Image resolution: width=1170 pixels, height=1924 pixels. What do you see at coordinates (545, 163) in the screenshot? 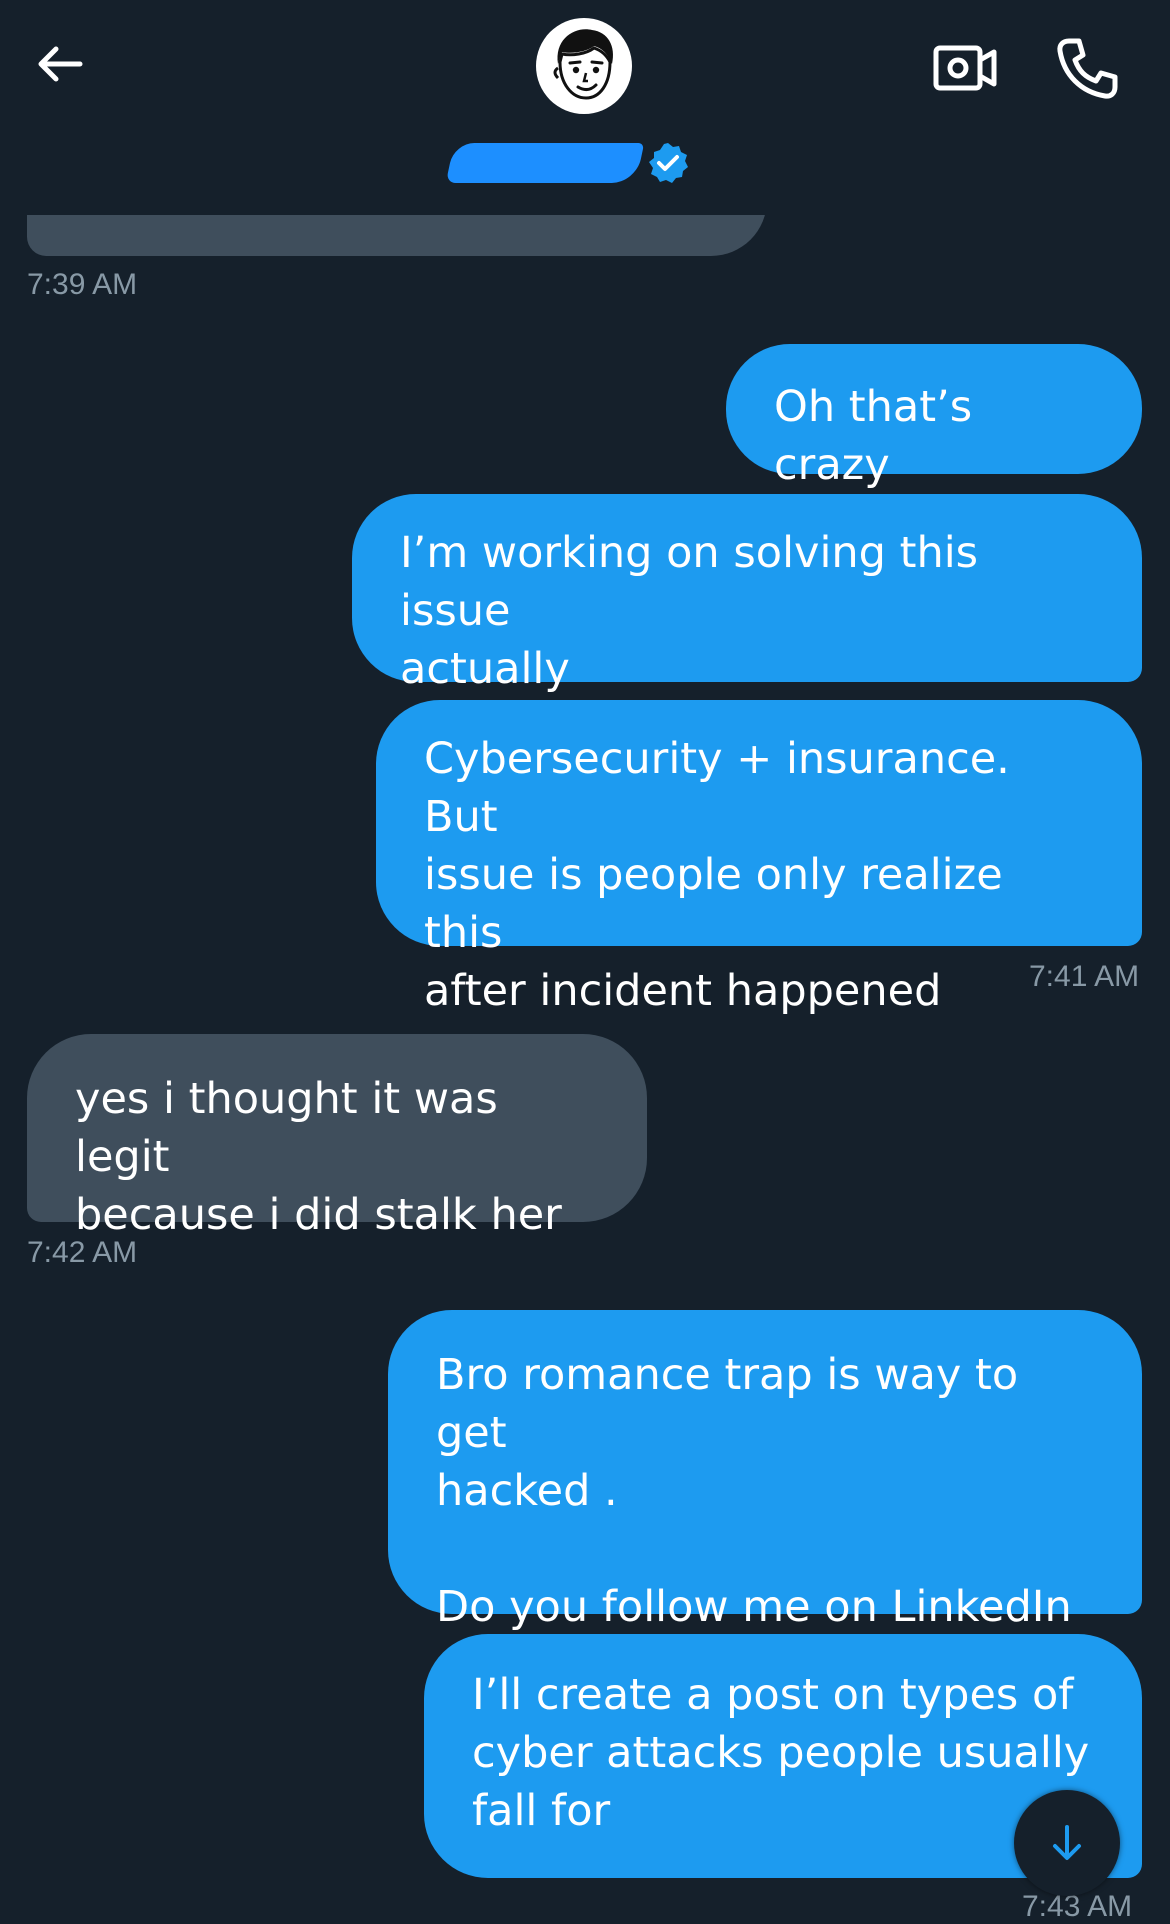
I see `redacted-name` at bounding box center [545, 163].